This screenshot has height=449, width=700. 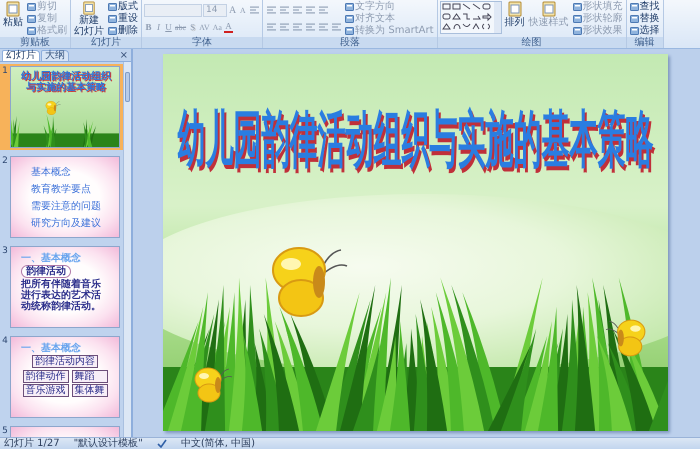 I want to click on slide-counter: 幻灯片 1/27, so click(x=32, y=443).